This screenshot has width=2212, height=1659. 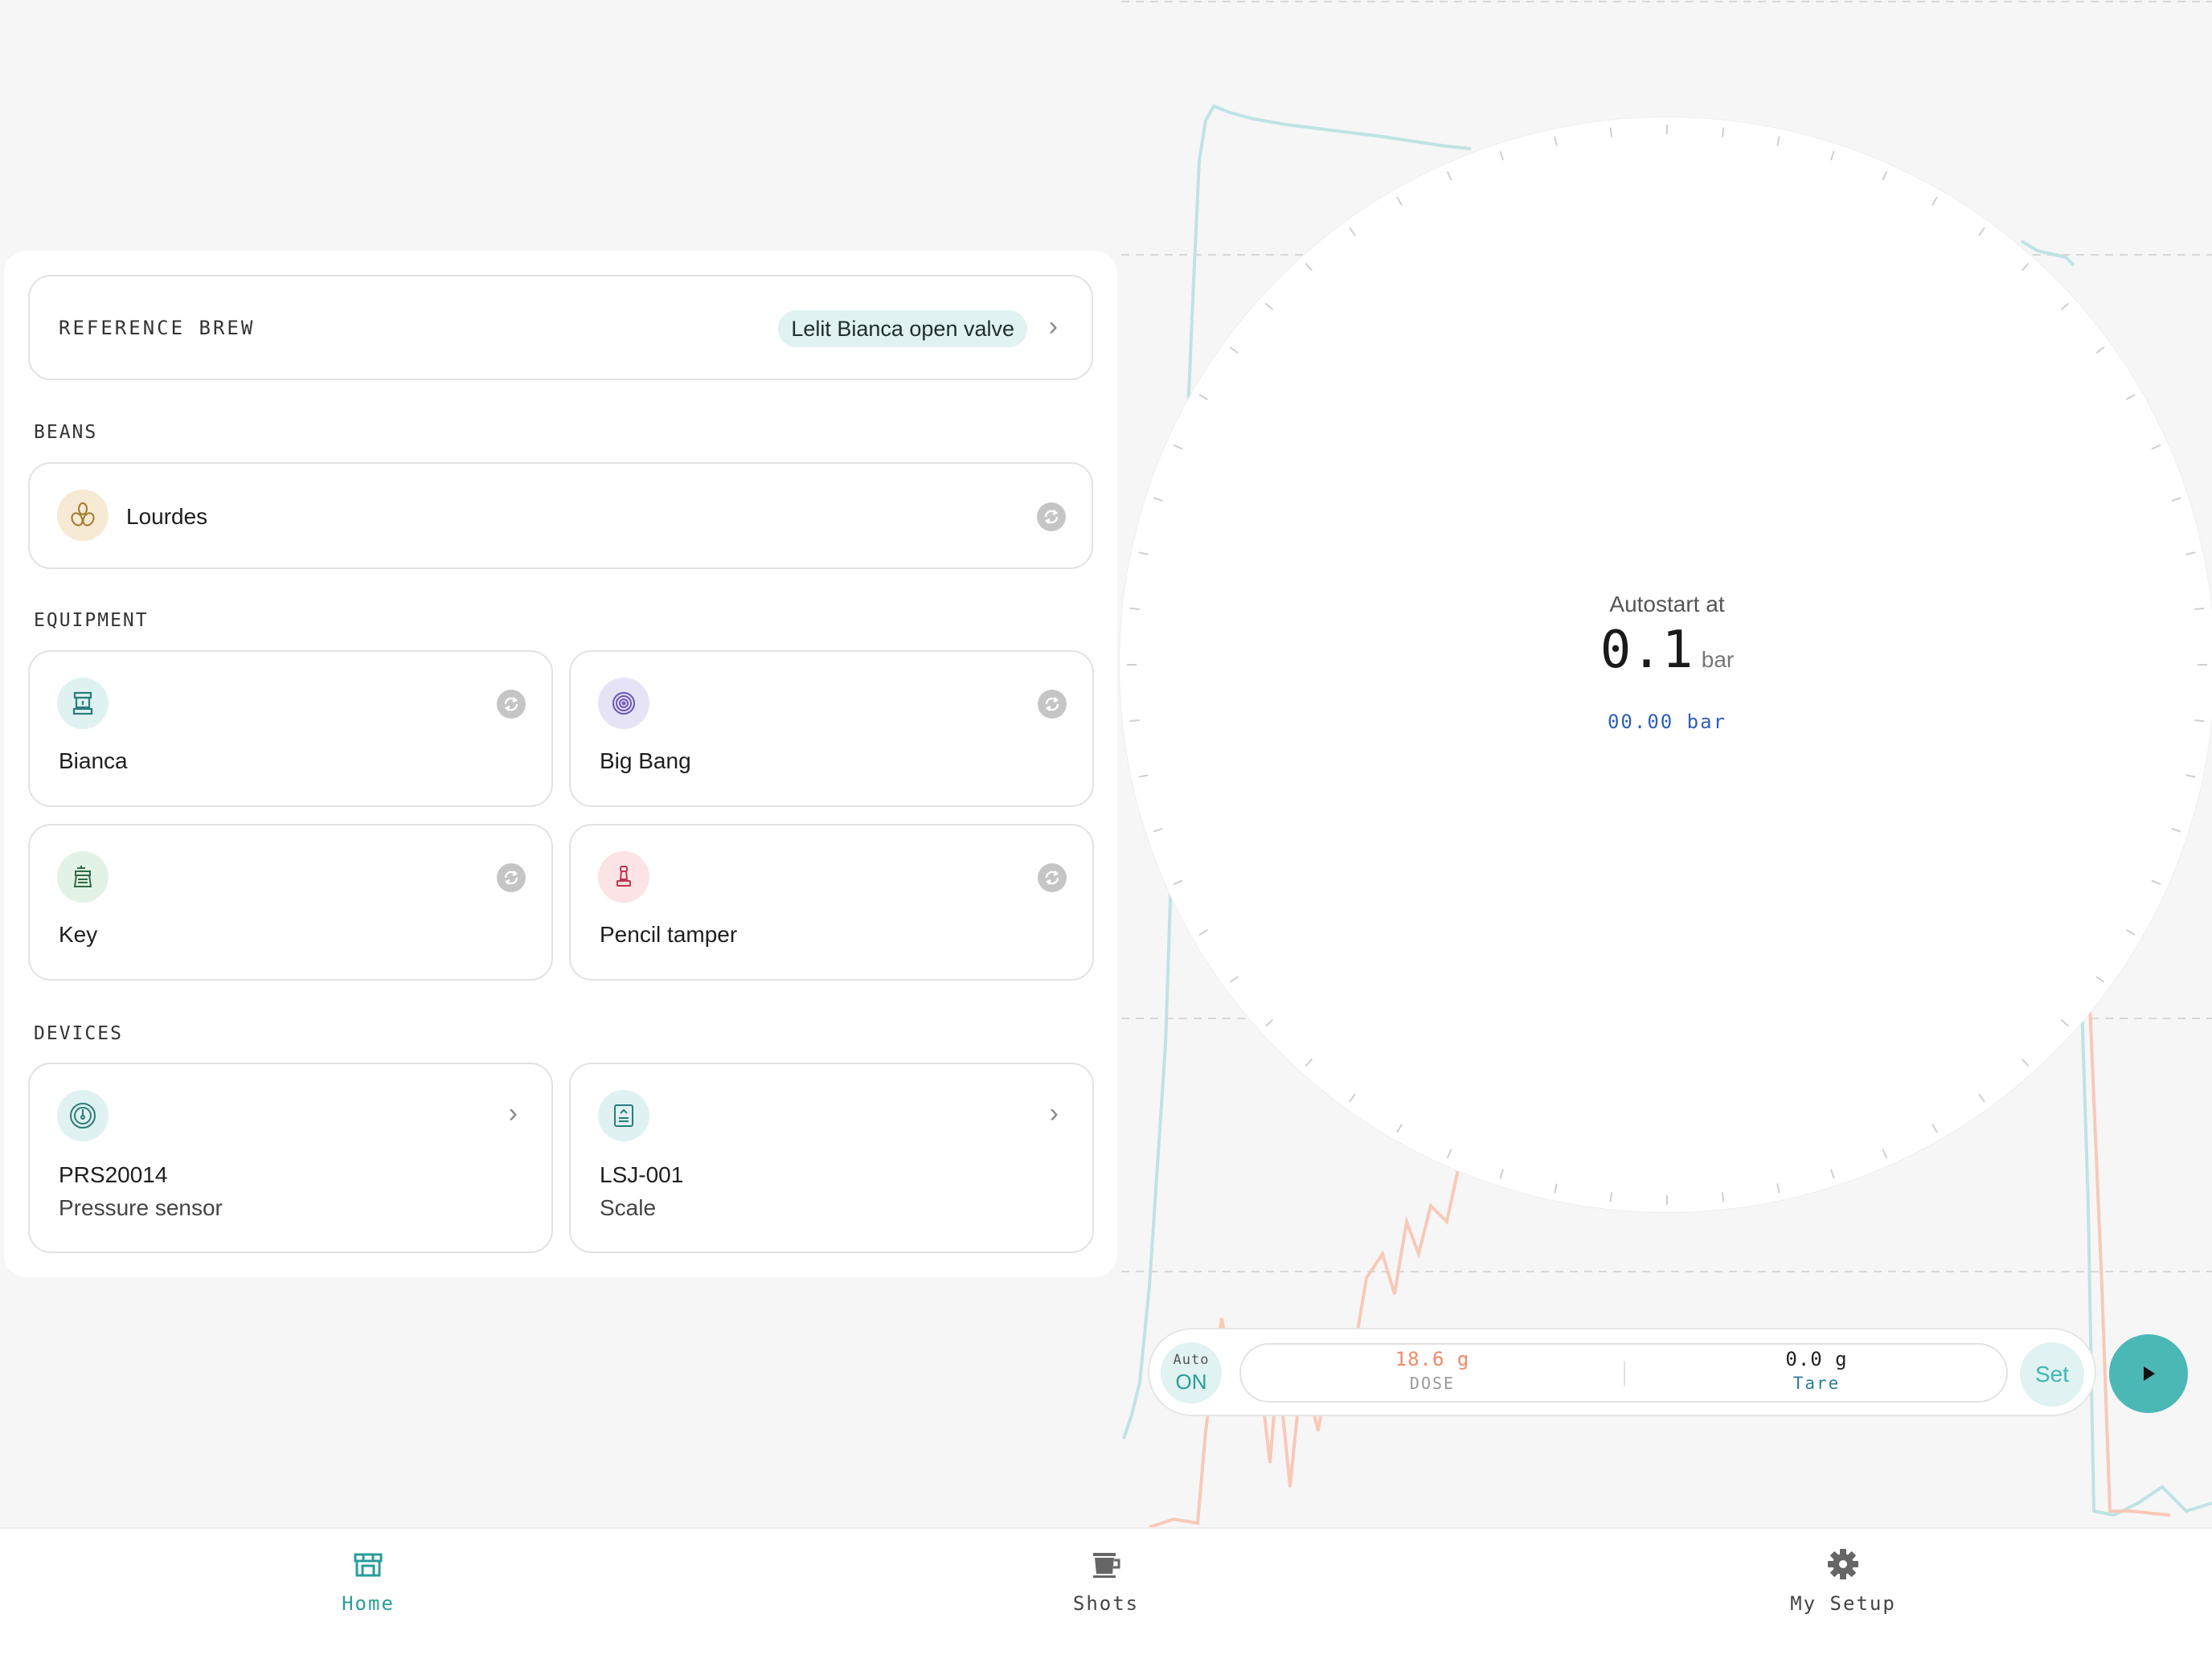 What do you see at coordinates (1667, 604) in the screenshot?
I see `autostart-title: Autostart at` at bounding box center [1667, 604].